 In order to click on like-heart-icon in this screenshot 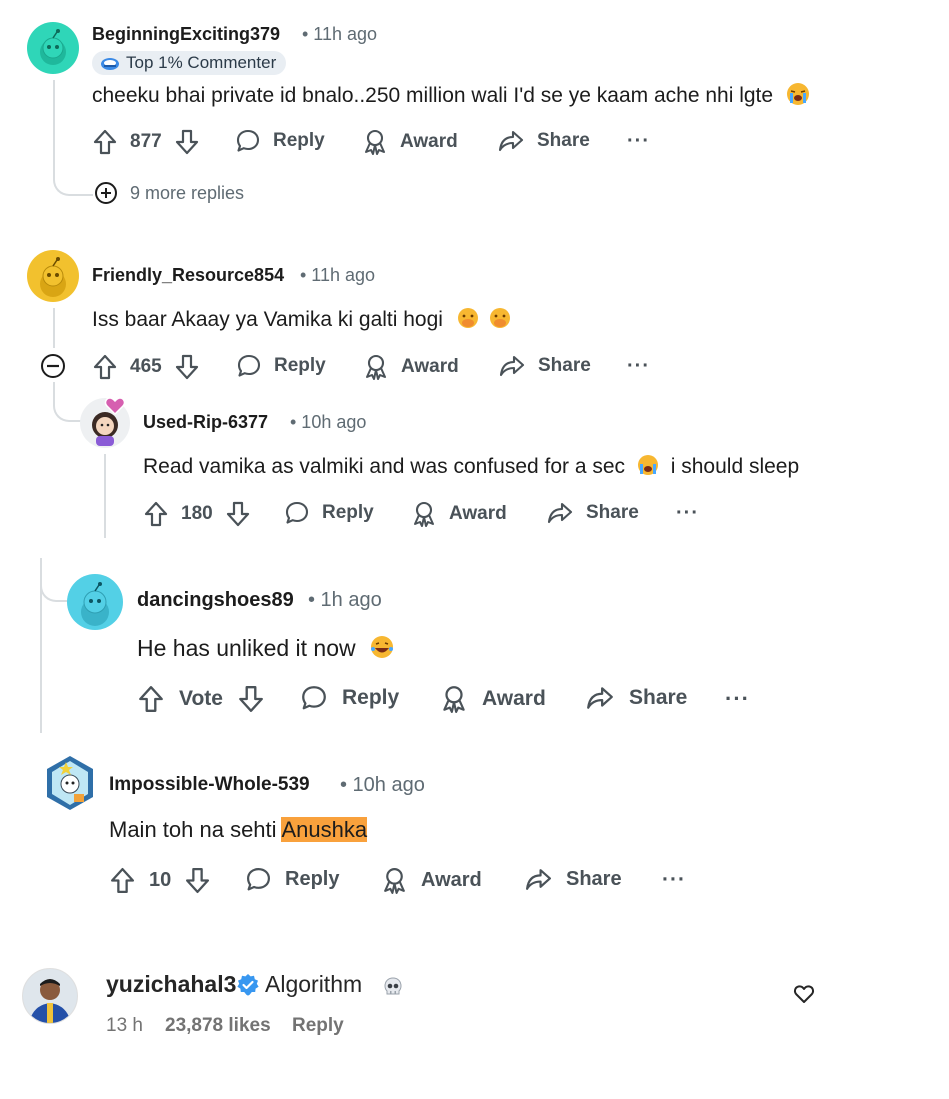, I will do `click(804, 994)`.